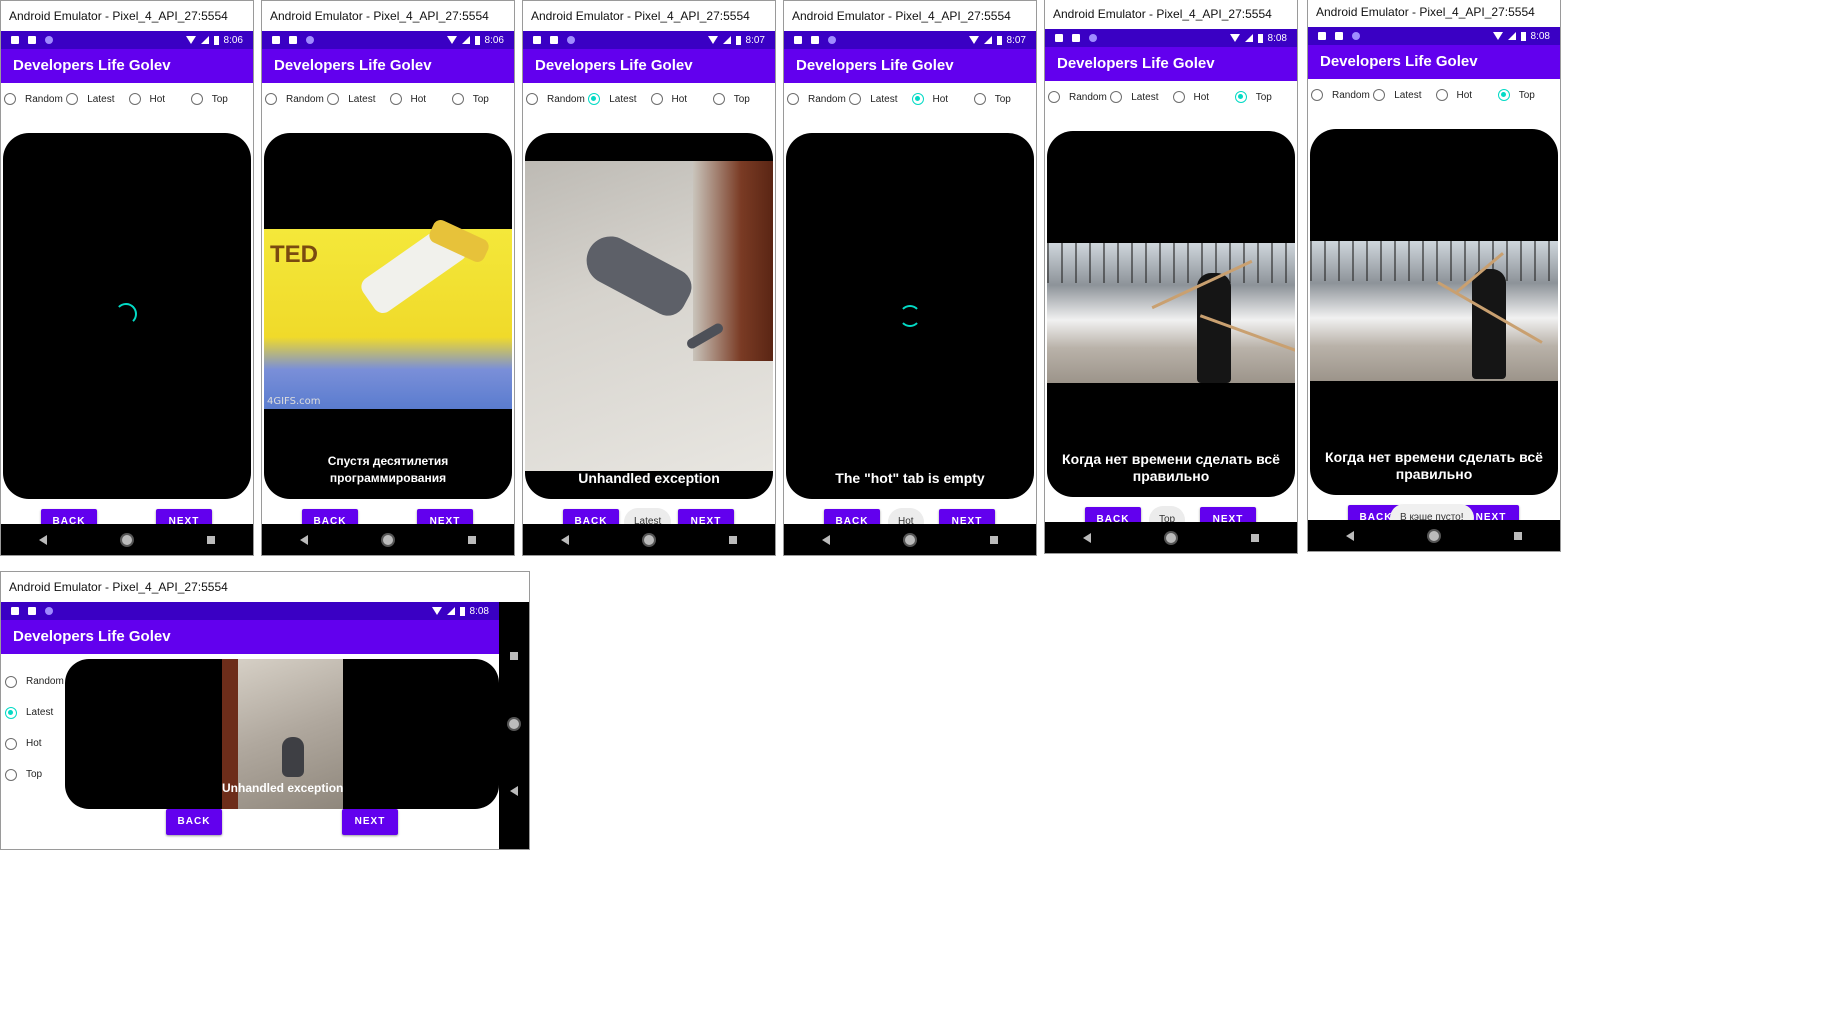 Image resolution: width=1824 pixels, height=1012 pixels. I want to click on radio-label: Latest, so click(623, 99).